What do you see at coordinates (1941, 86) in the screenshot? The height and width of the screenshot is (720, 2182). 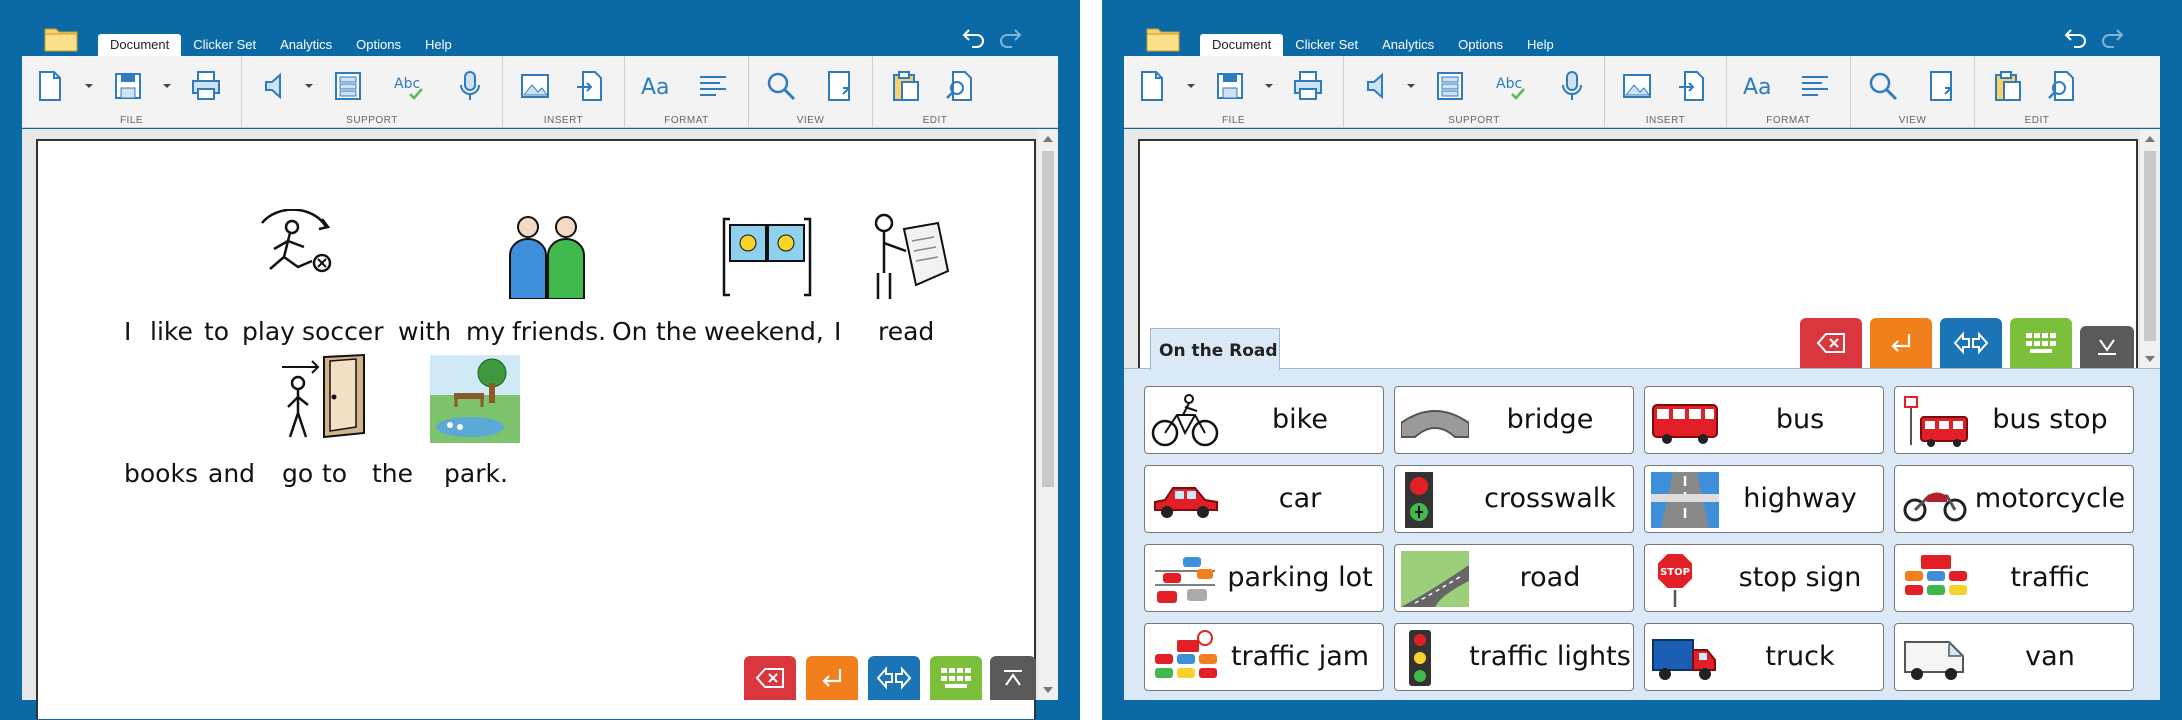 I see `page-view-icon` at bounding box center [1941, 86].